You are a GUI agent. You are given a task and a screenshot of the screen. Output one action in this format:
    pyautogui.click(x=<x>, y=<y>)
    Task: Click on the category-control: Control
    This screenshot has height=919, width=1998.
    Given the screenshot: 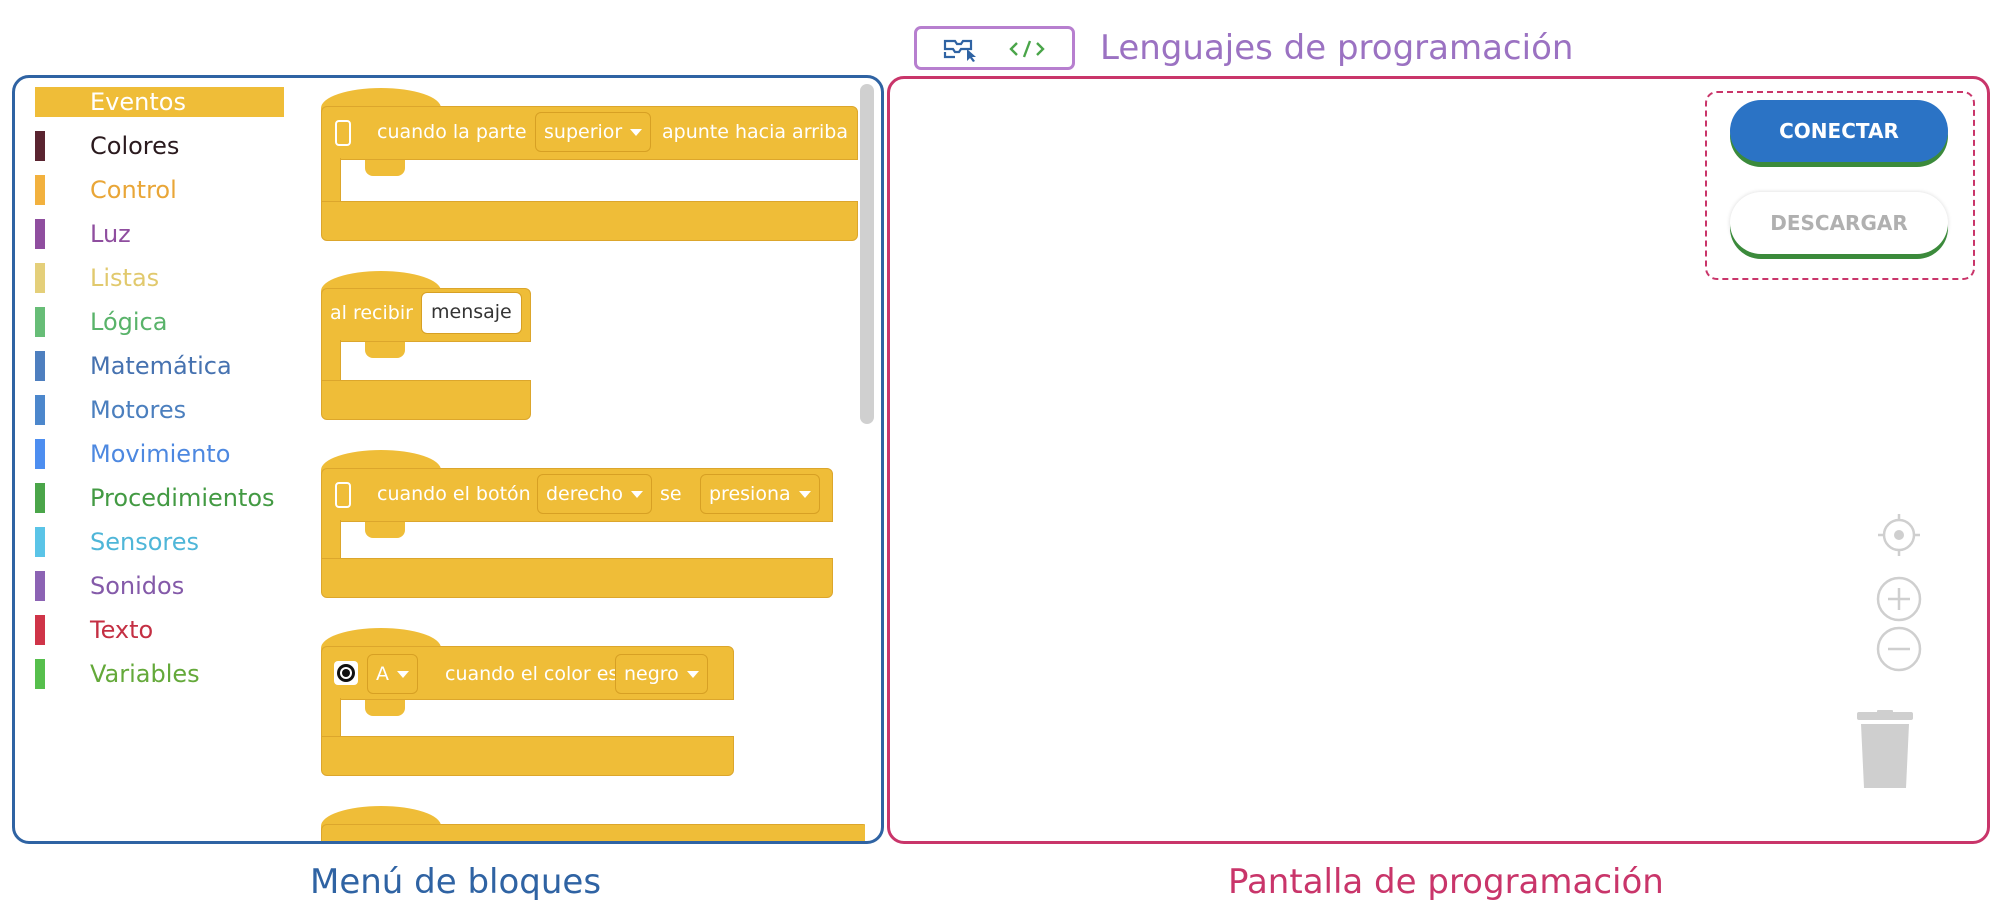 What is the action you would take?
    pyautogui.click(x=168, y=190)
    